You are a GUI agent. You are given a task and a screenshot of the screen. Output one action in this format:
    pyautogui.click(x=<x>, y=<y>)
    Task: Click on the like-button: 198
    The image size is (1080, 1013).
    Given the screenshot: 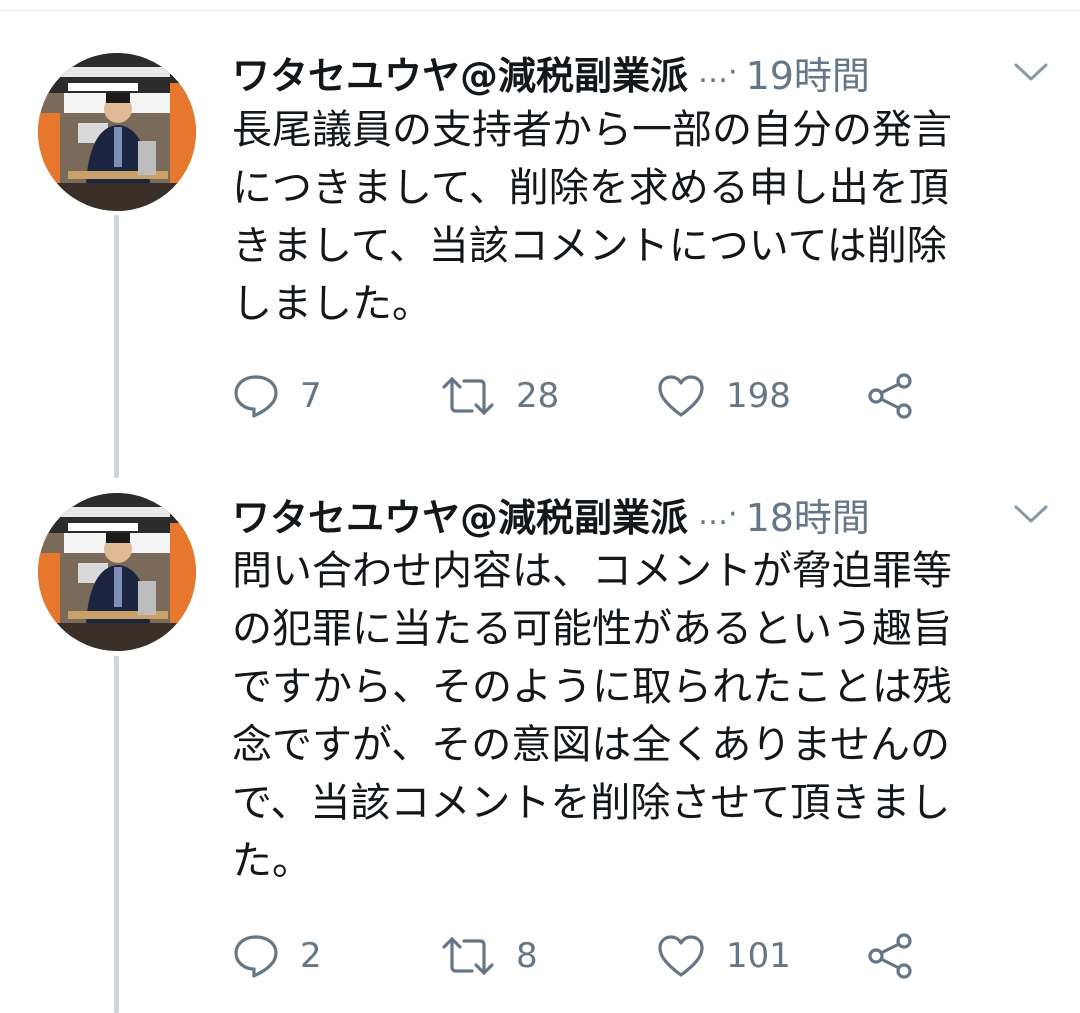 What is the action you would take?
    pyautogui.click(x=723, y=396)
    